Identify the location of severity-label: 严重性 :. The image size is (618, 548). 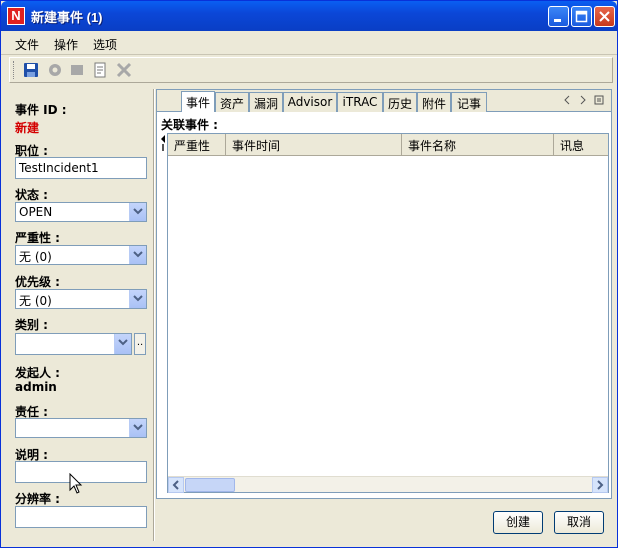
(37, 238).